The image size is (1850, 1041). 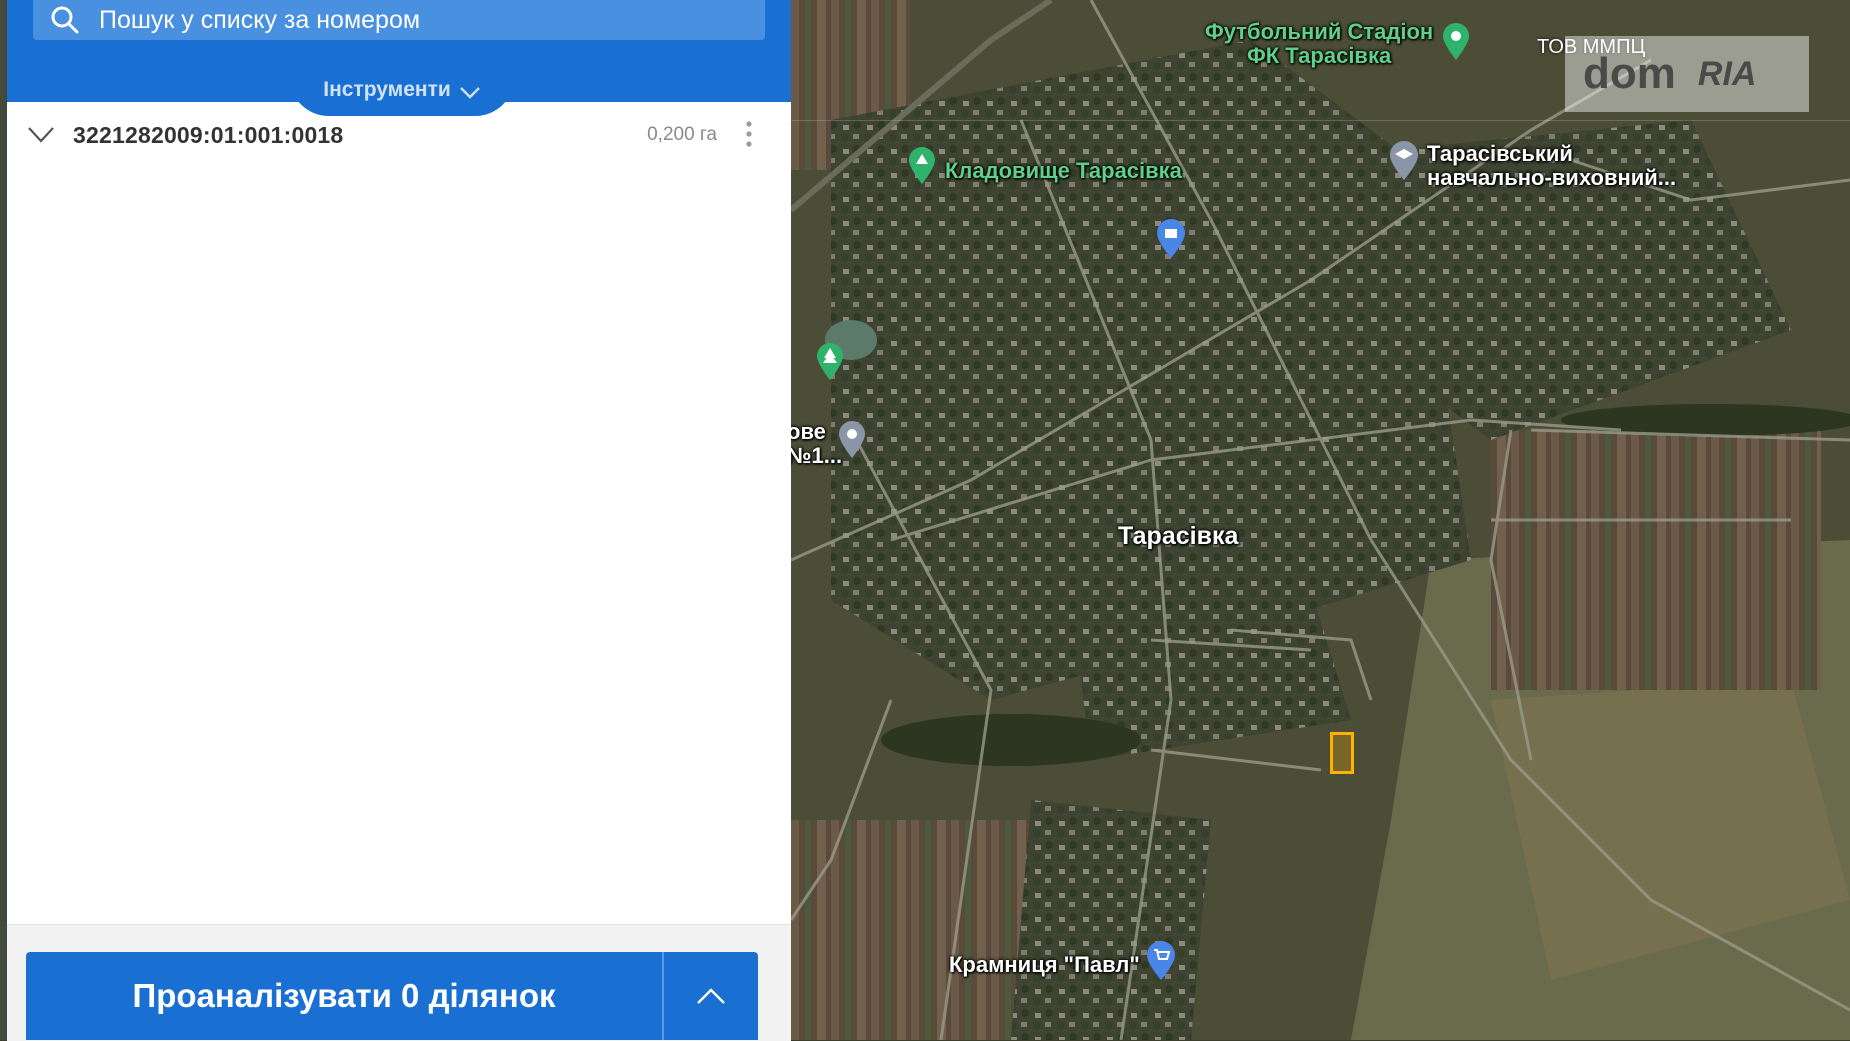 I want to click on map-label-village: Тарасівка, so click(x=1178, y=536).